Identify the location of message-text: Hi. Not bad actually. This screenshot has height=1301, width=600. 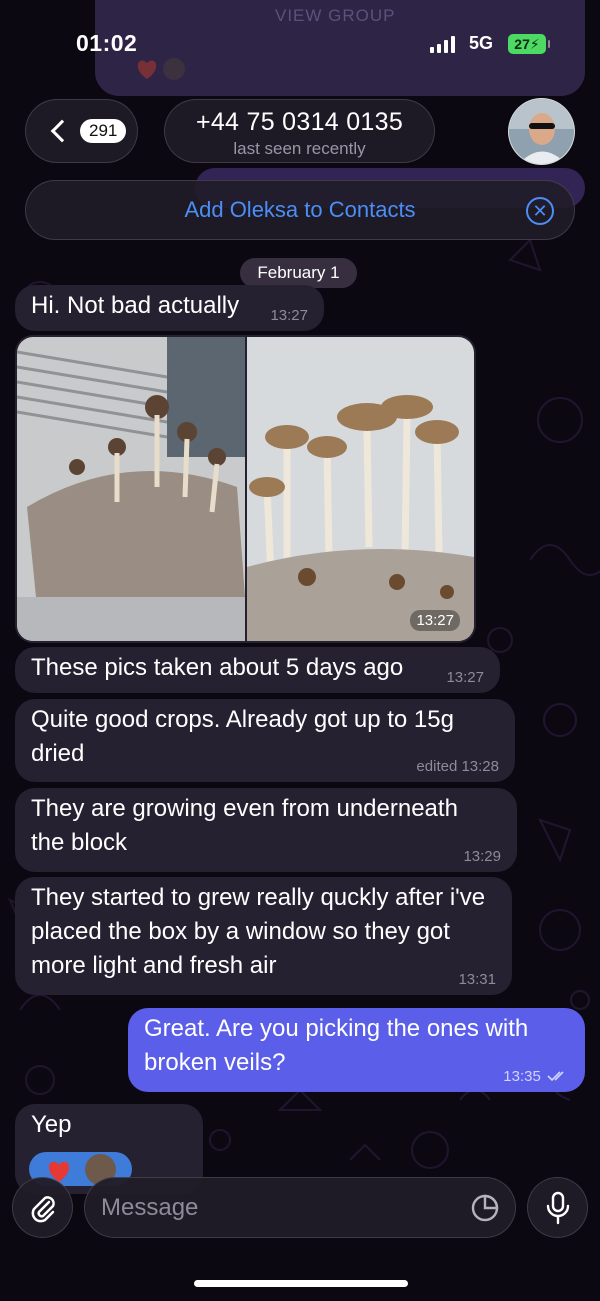
(135, 305).